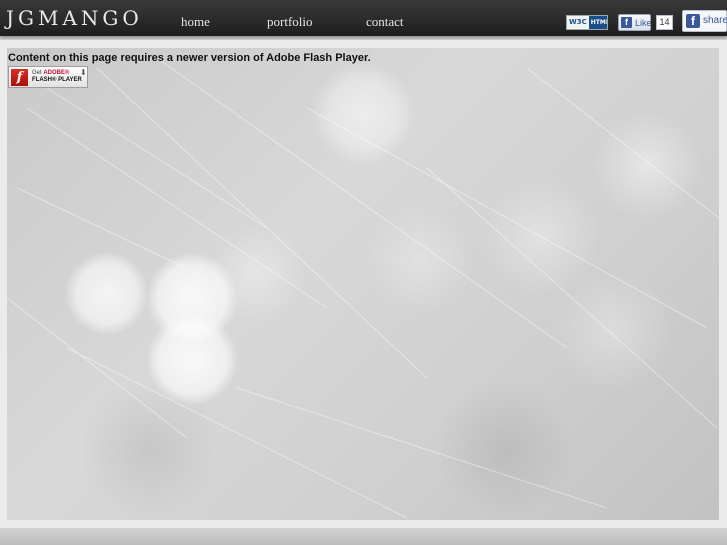  What do you see at coordinates (664, 22) in the screenshot?
I see `facebook-like-count: 14` at bounding box center [664, 22].